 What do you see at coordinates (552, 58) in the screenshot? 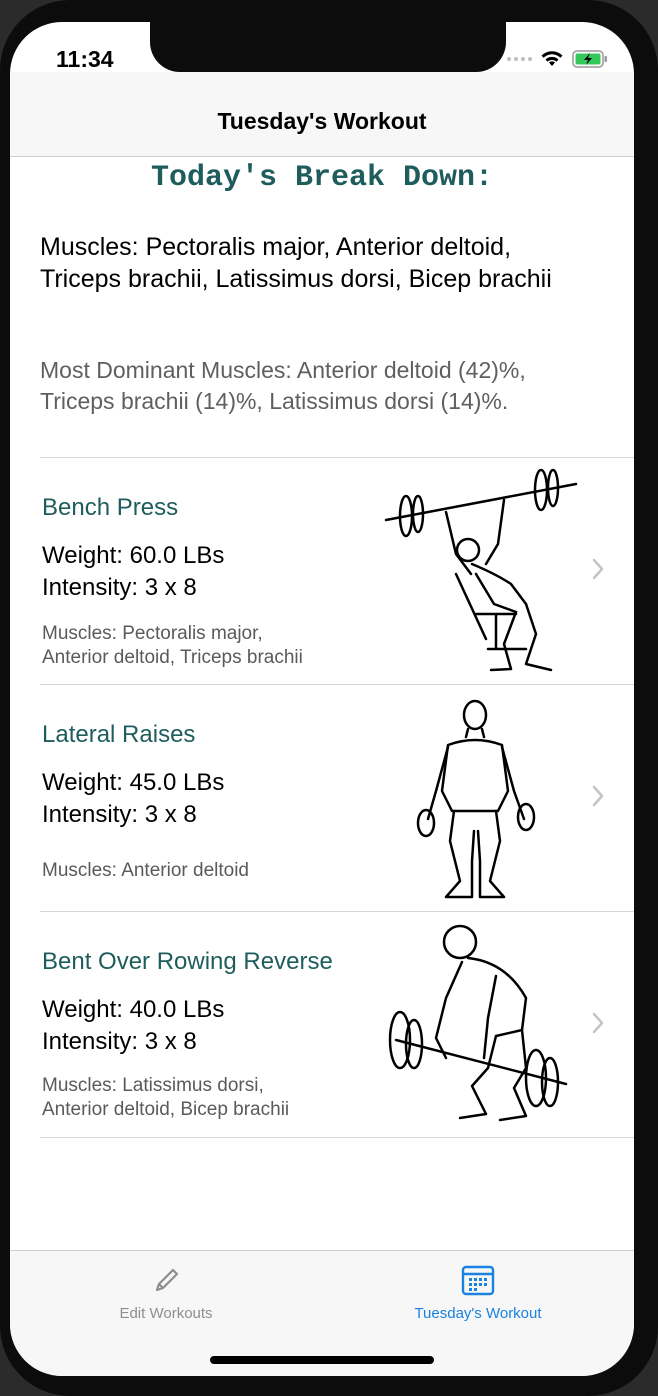
I see `wifi-icon` at bounding box center [552, 58].